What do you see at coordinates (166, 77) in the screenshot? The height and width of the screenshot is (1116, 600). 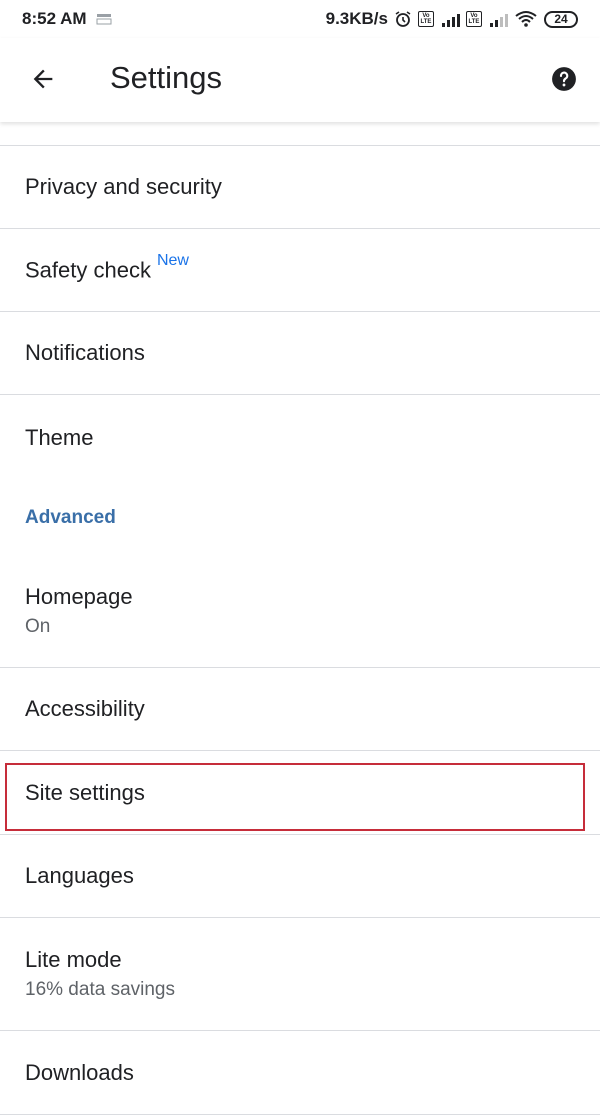 I see `page-title: Settings` at bounding box center [166, 77].